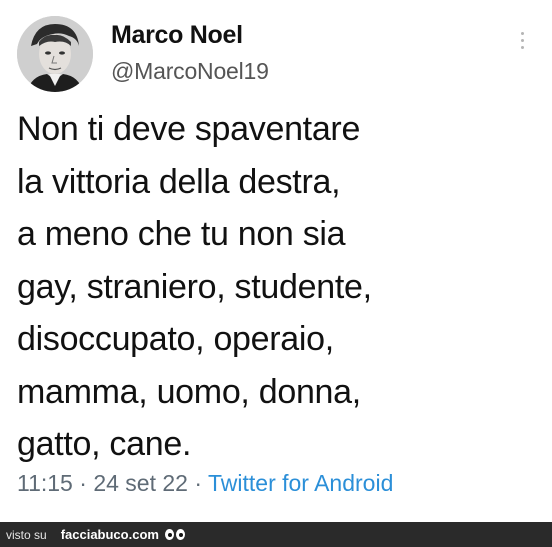 The height and width of the screenshot is (547, 552). What do you see at coordinates (140, 483) in the screenshot?
I see `tweet-date: 24 set 22` at bounding box center [140, 483].